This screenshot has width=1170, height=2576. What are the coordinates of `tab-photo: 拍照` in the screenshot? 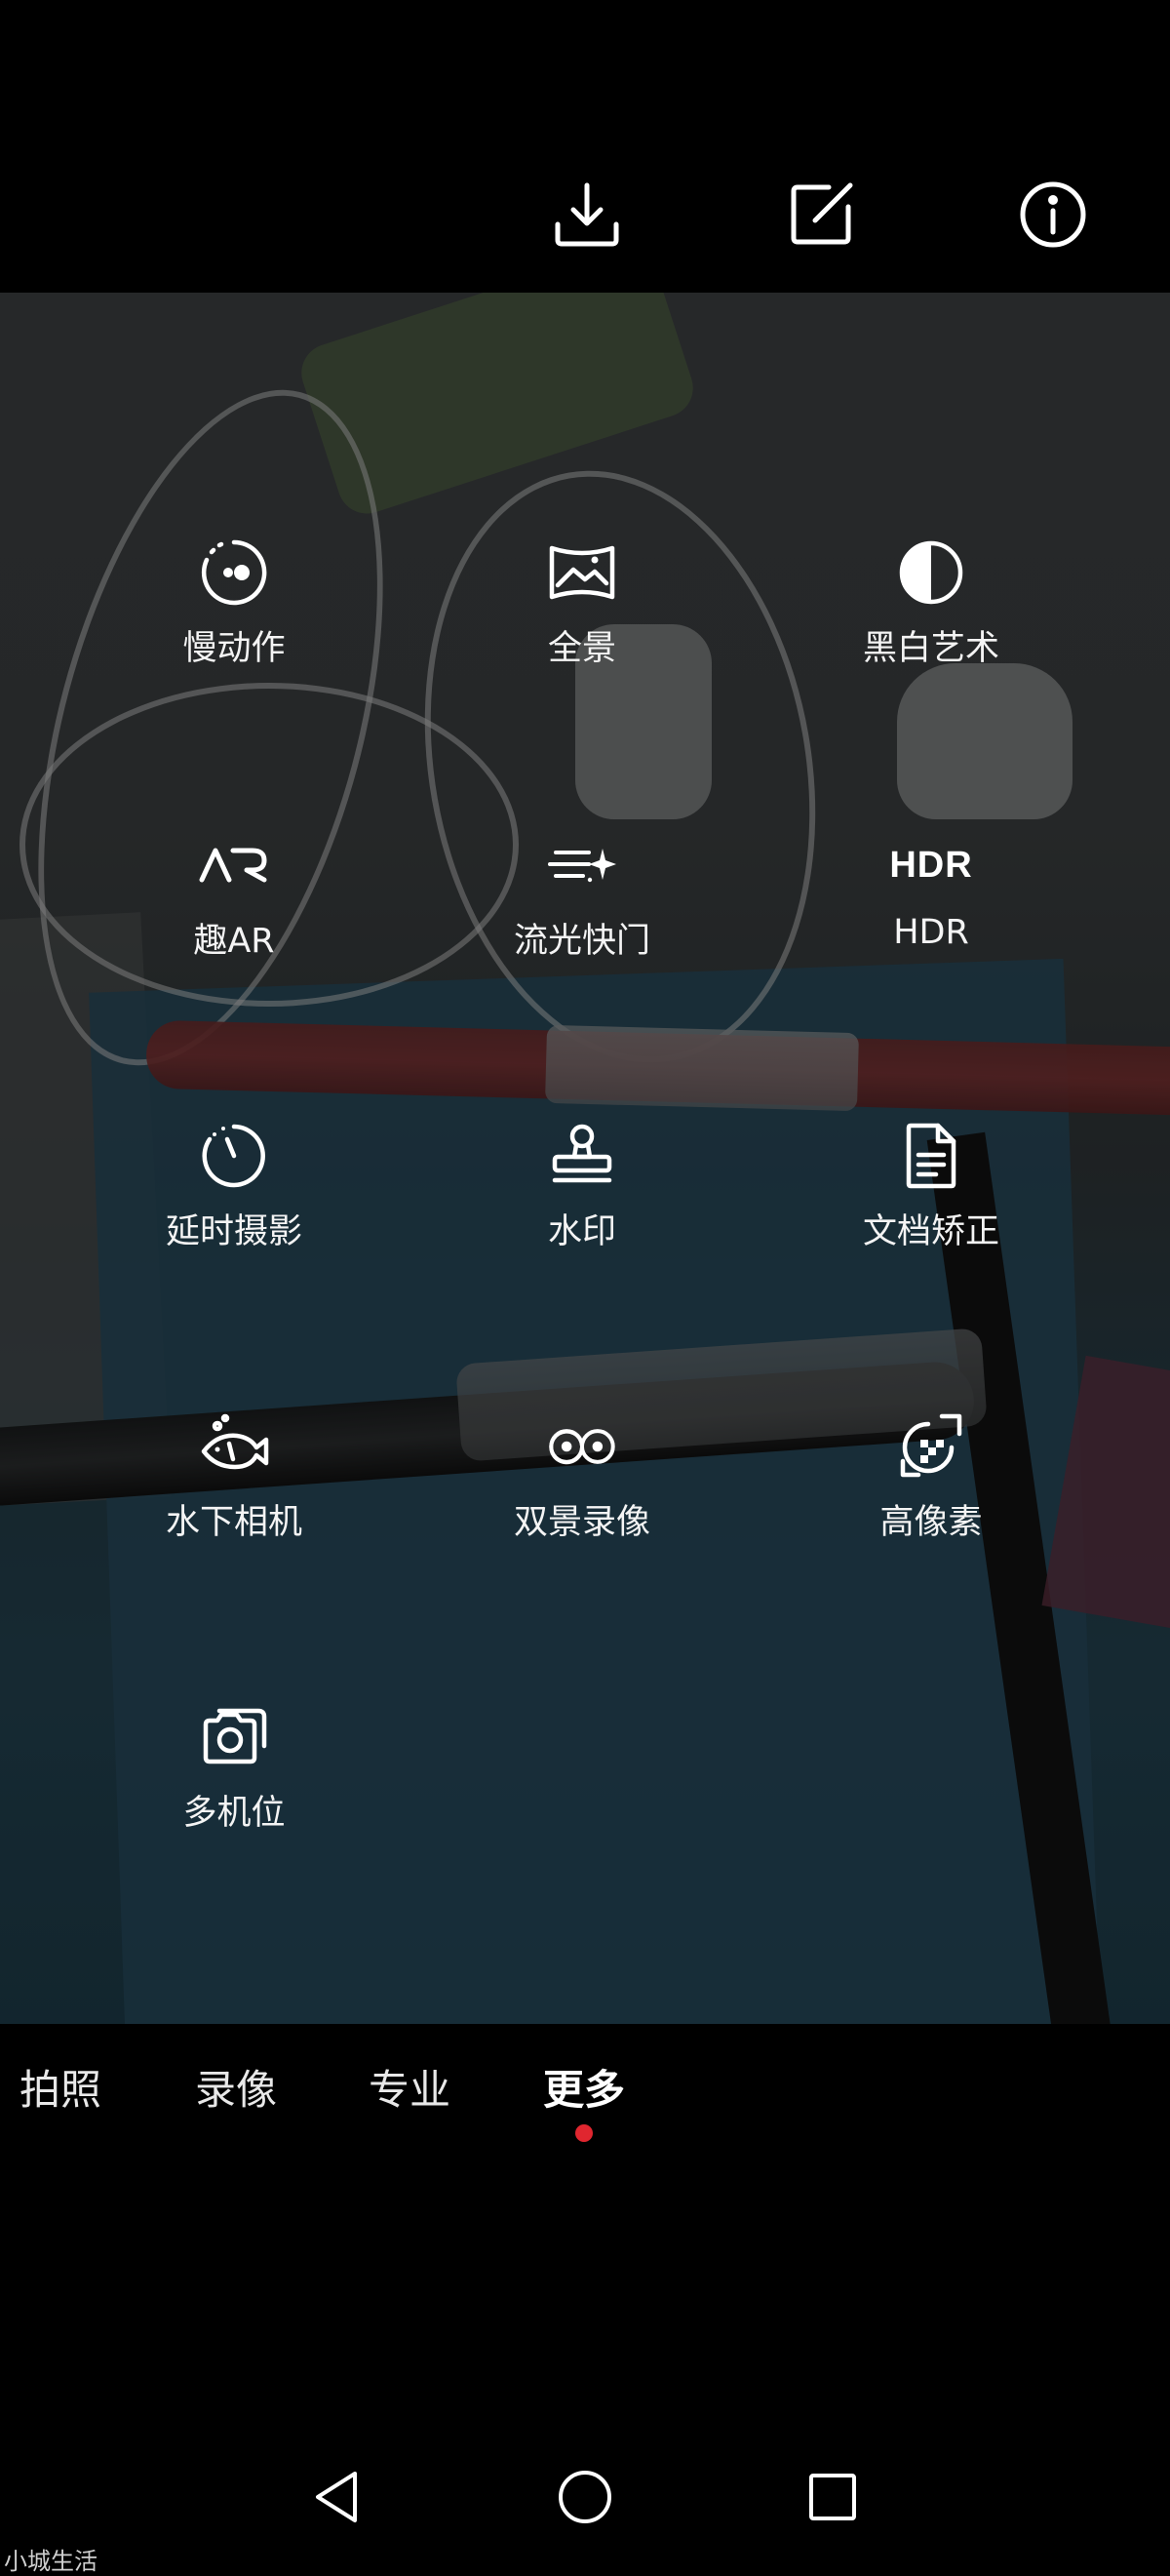 It's located at (60, 2087).